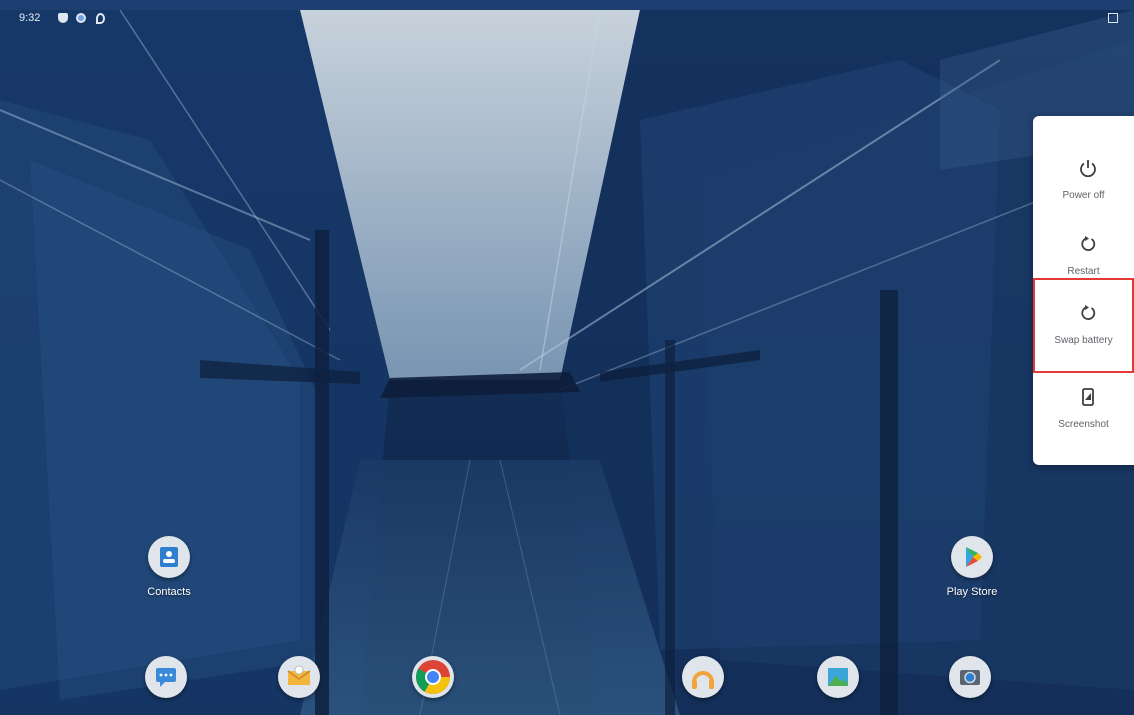  Describe the element at coordinates (433, 677) in the screenshot. I see `chrome-icon` at that location.